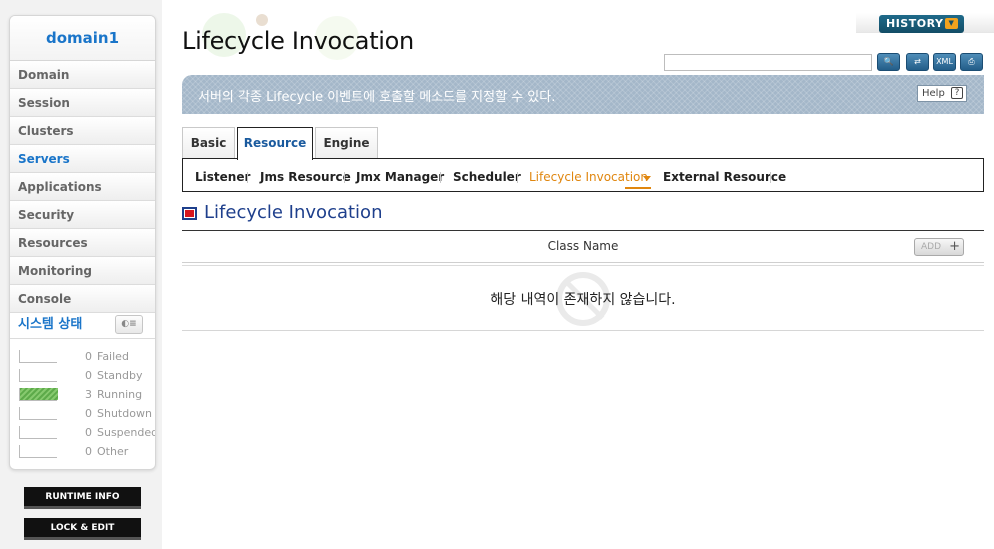  What do you see at coordinates (933, 93) in the screenshot?
I see `help-label: Help` at bounding box center [933, 93].